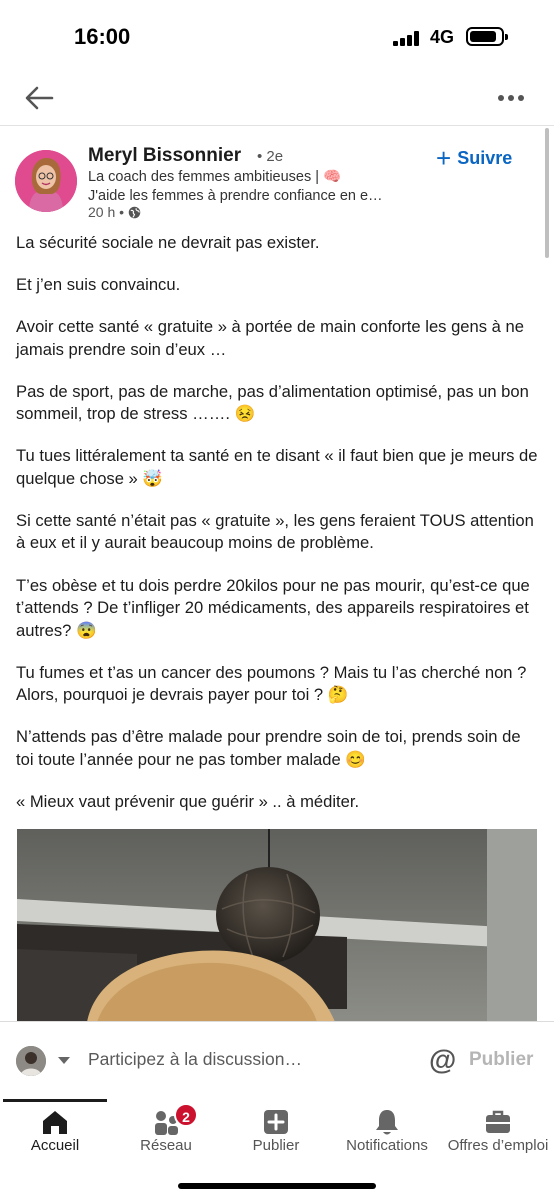 Image resolution: width=554 pixels, height=1200 pixels. What do you see at coordinates (498, 1134) in the screenshot?
I see `tab-jobs: Offres d’emploi` at bounding box center [498, 1134].